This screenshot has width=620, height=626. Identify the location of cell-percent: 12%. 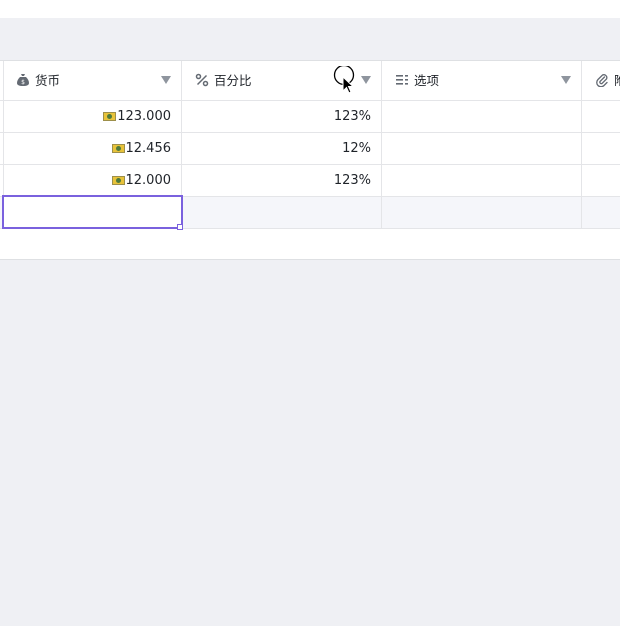
(282, 149).